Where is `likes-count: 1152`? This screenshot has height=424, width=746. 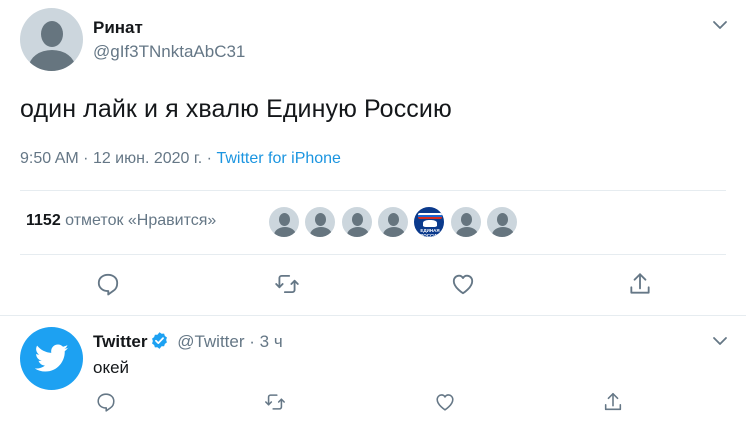 likes-count: 1152 is located at coordinates (43, 220).